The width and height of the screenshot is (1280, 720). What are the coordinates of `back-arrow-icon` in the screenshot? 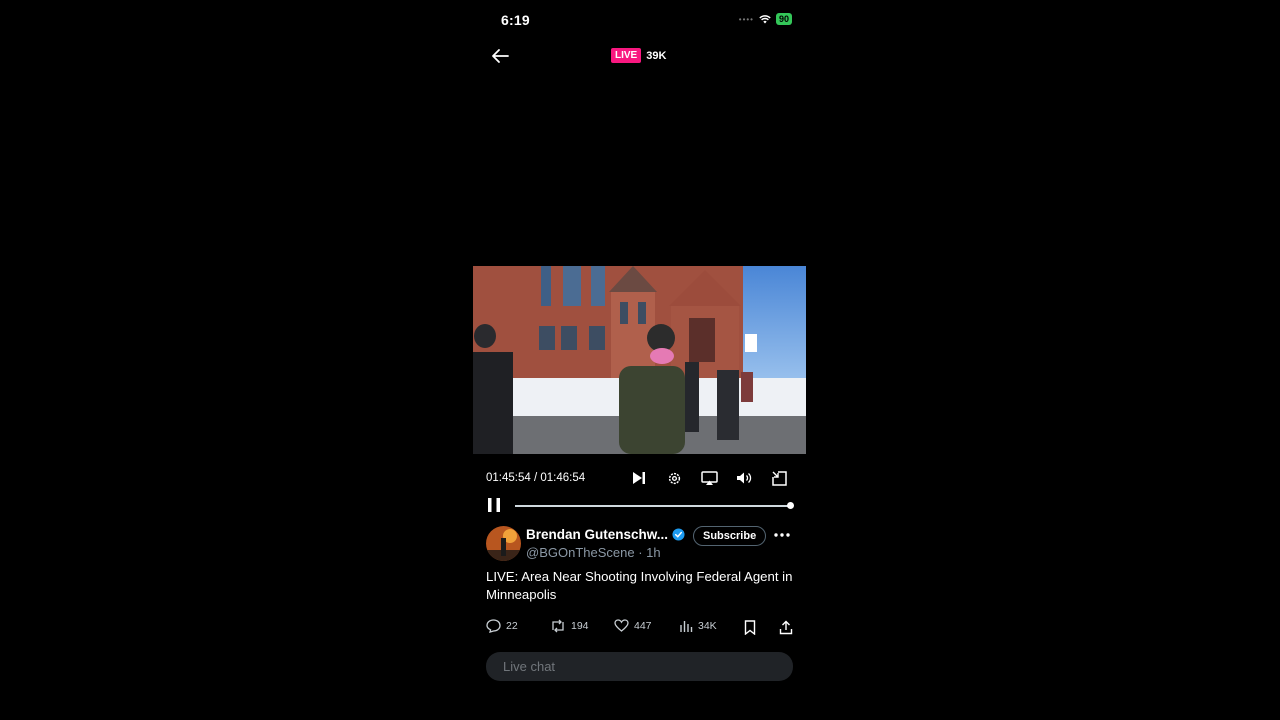 It's located at (500, 56).